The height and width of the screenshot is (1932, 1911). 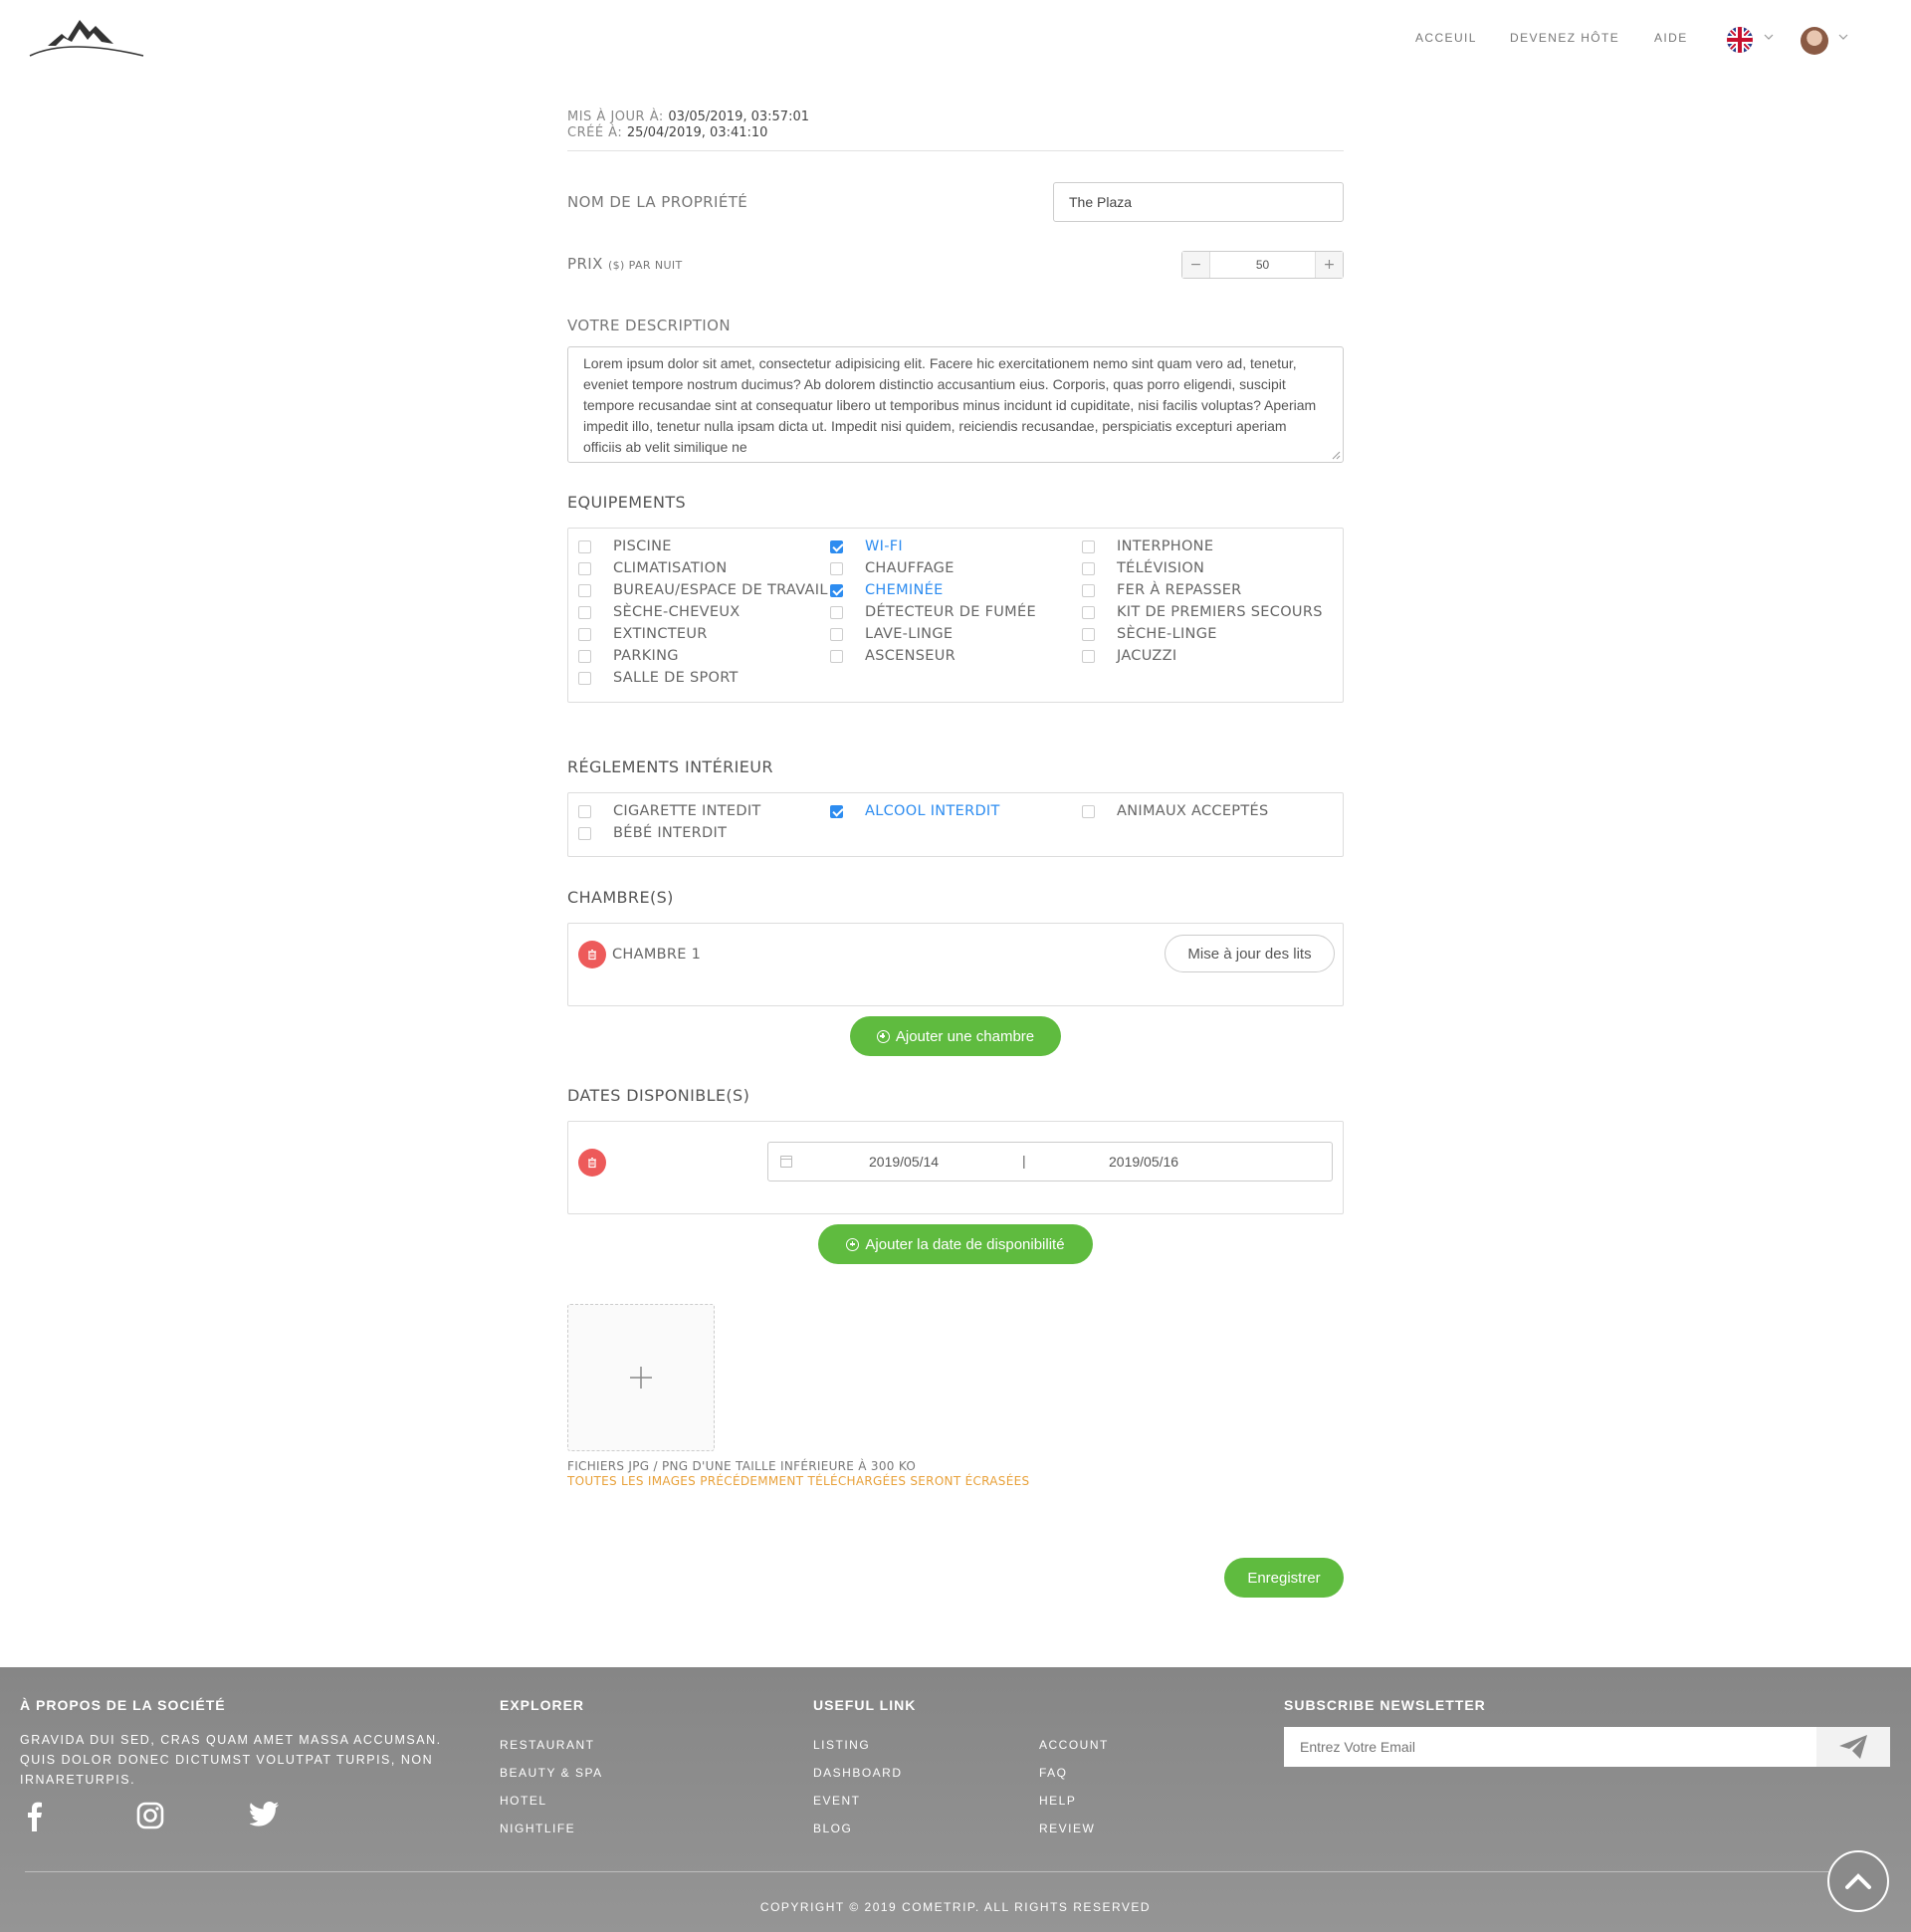 I want to click on checkbox-bureau-espace-de-travail: BUREAU/ESPACE DE TRAVAIL, so click(x=703, y=590).